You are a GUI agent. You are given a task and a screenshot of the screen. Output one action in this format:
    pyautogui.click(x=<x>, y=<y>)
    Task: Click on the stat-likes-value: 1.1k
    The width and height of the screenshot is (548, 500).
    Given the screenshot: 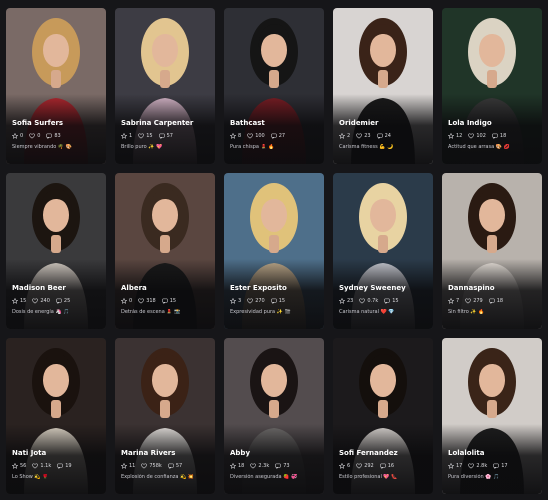 What is the action you would take?
    pyautogui.click(x=46, y=466)
    